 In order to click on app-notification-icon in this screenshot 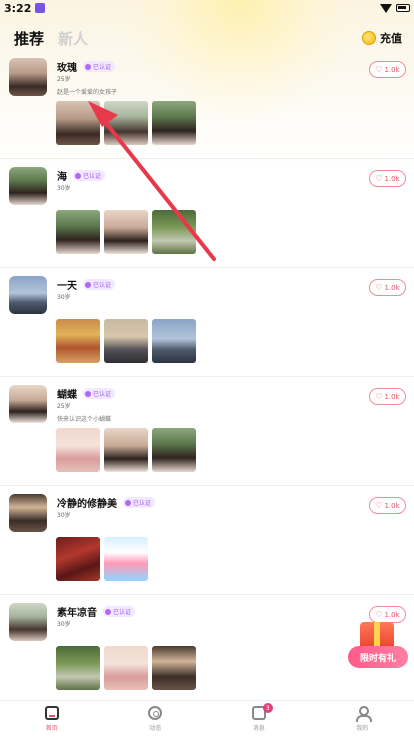, I will do `click(40, 8)`.